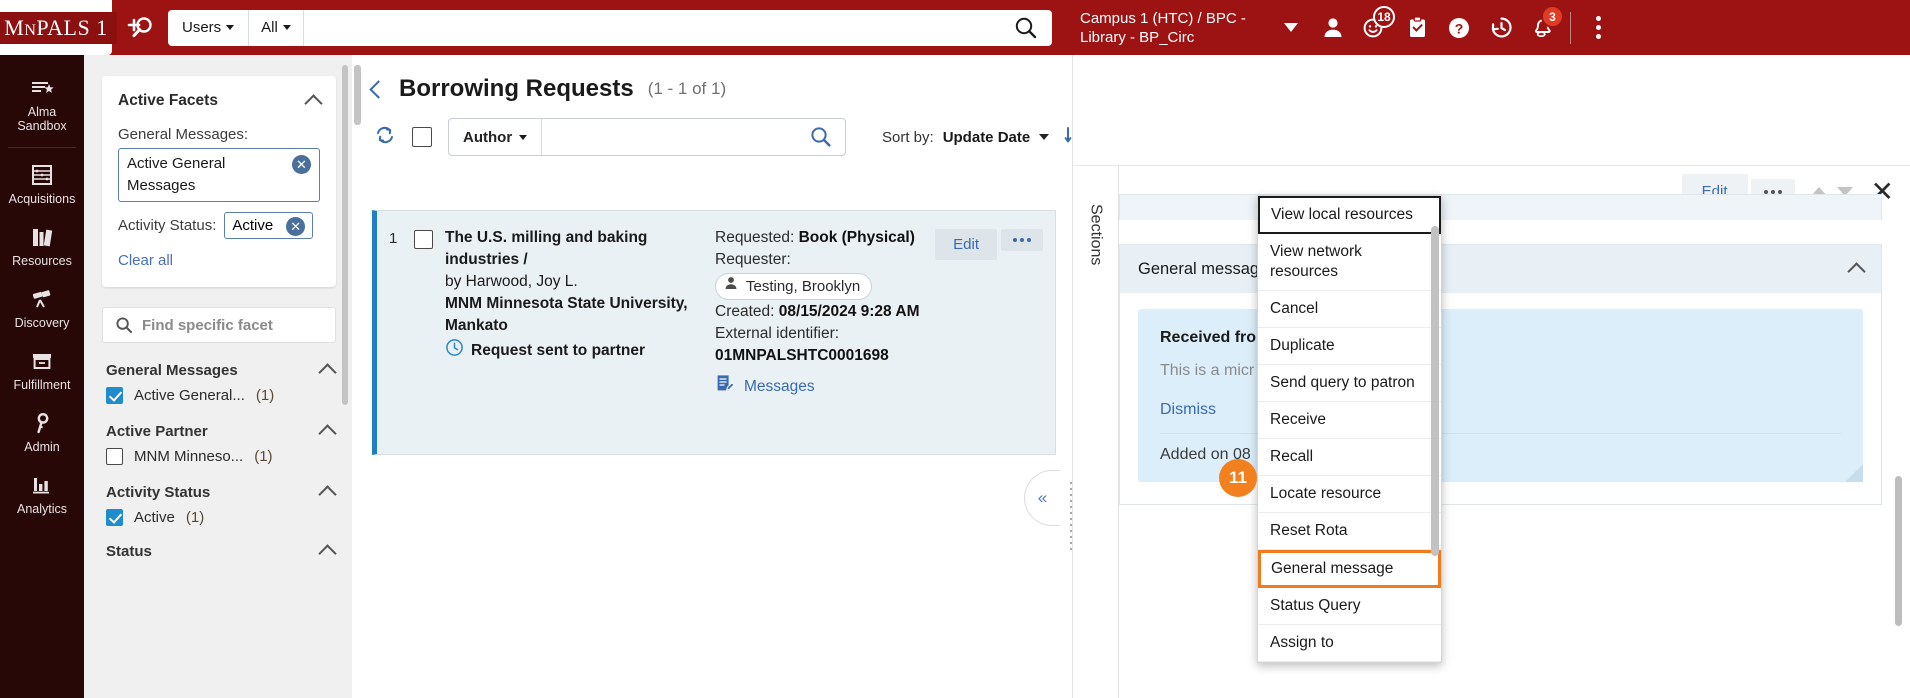  I want to click on facet-group-title: General Messages, so click(172, 370).